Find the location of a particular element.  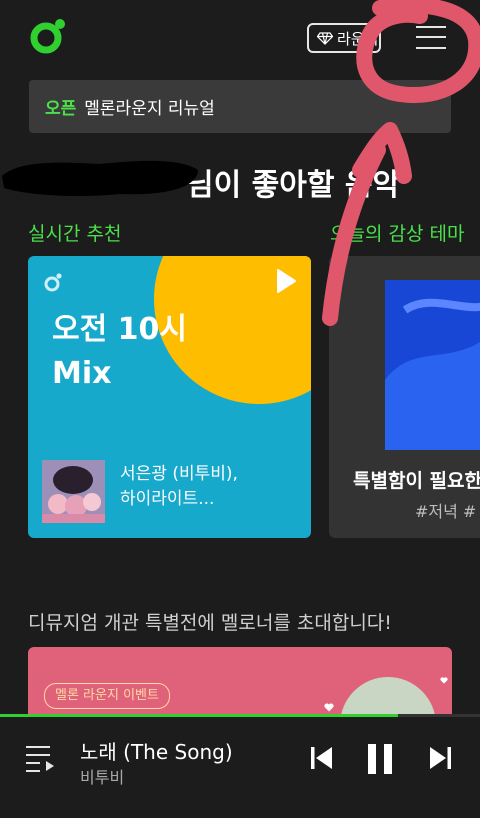

melon-logo is located at coordinates (48, 36).